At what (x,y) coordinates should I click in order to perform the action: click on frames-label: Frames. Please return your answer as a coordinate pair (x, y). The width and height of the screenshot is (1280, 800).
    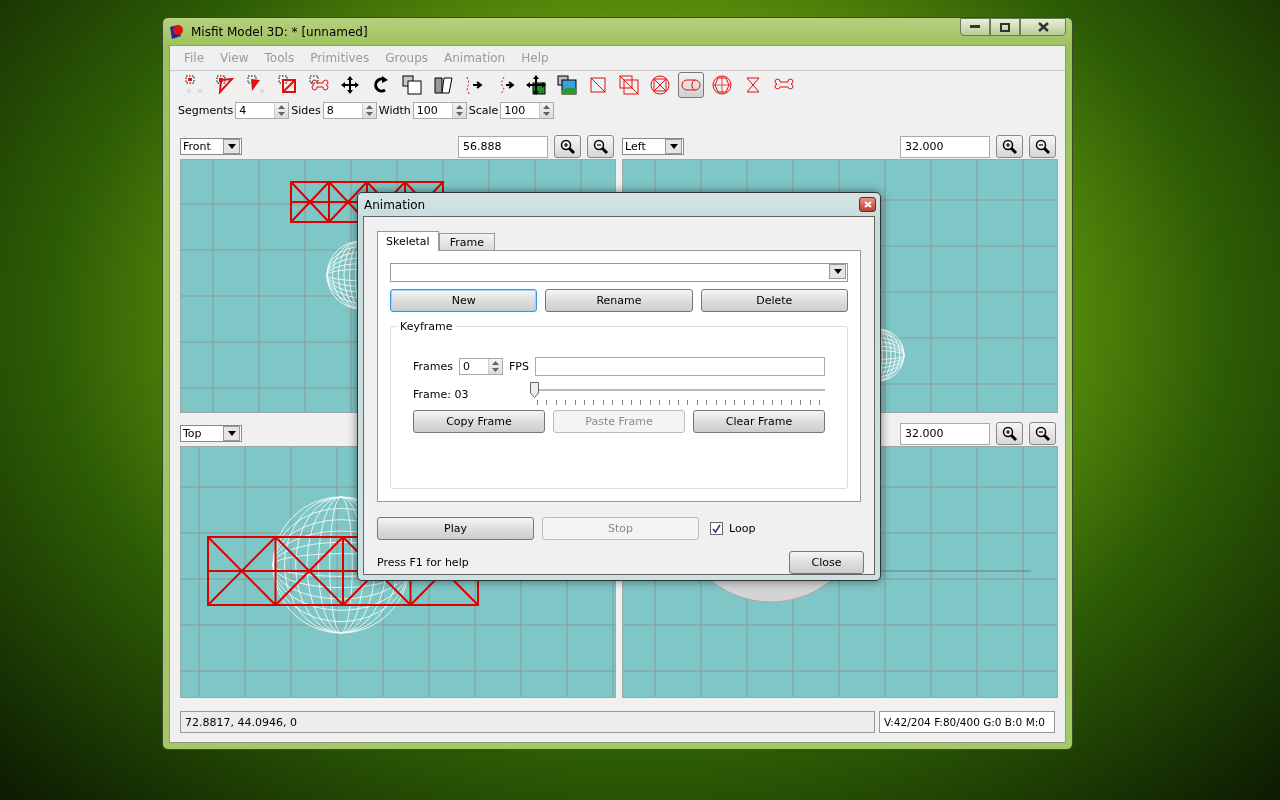
    Looking at the image, I should click on (433, 366).